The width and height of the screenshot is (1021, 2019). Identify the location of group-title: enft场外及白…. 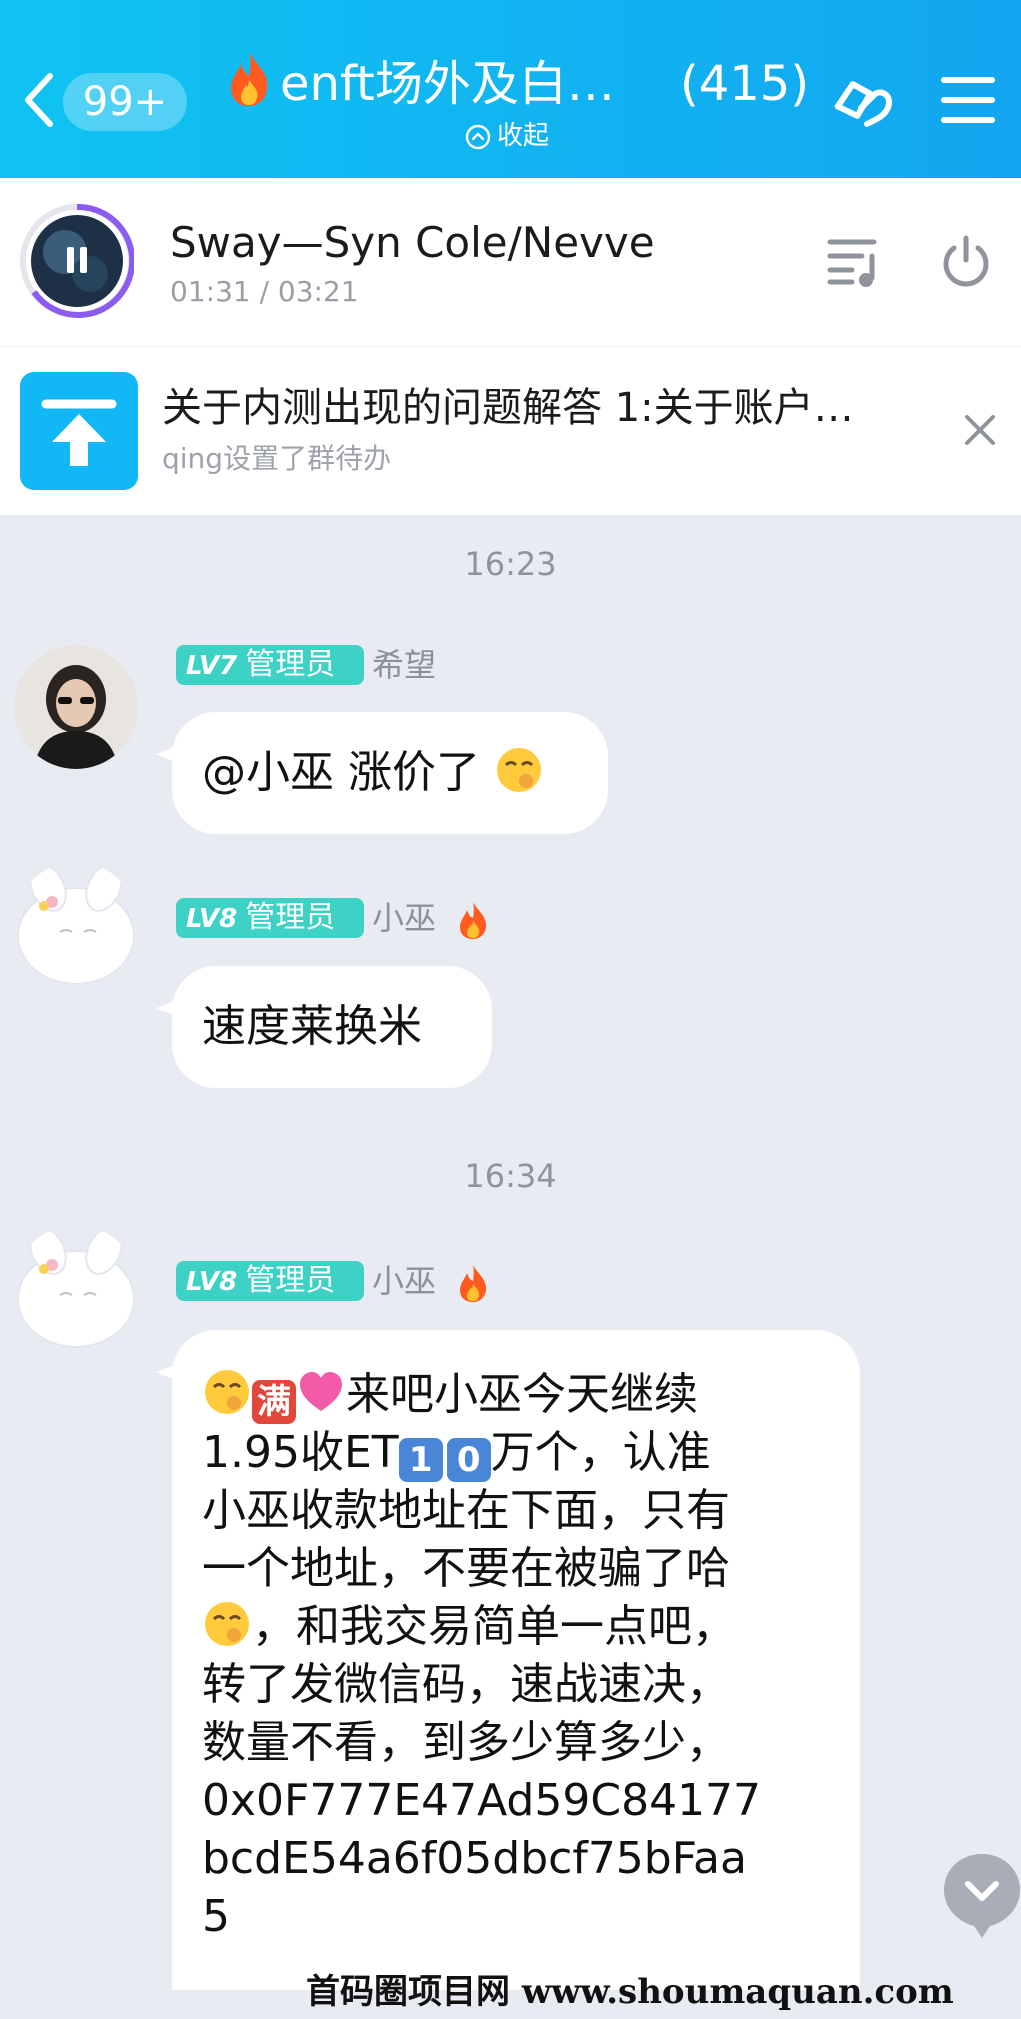
(460, 84).